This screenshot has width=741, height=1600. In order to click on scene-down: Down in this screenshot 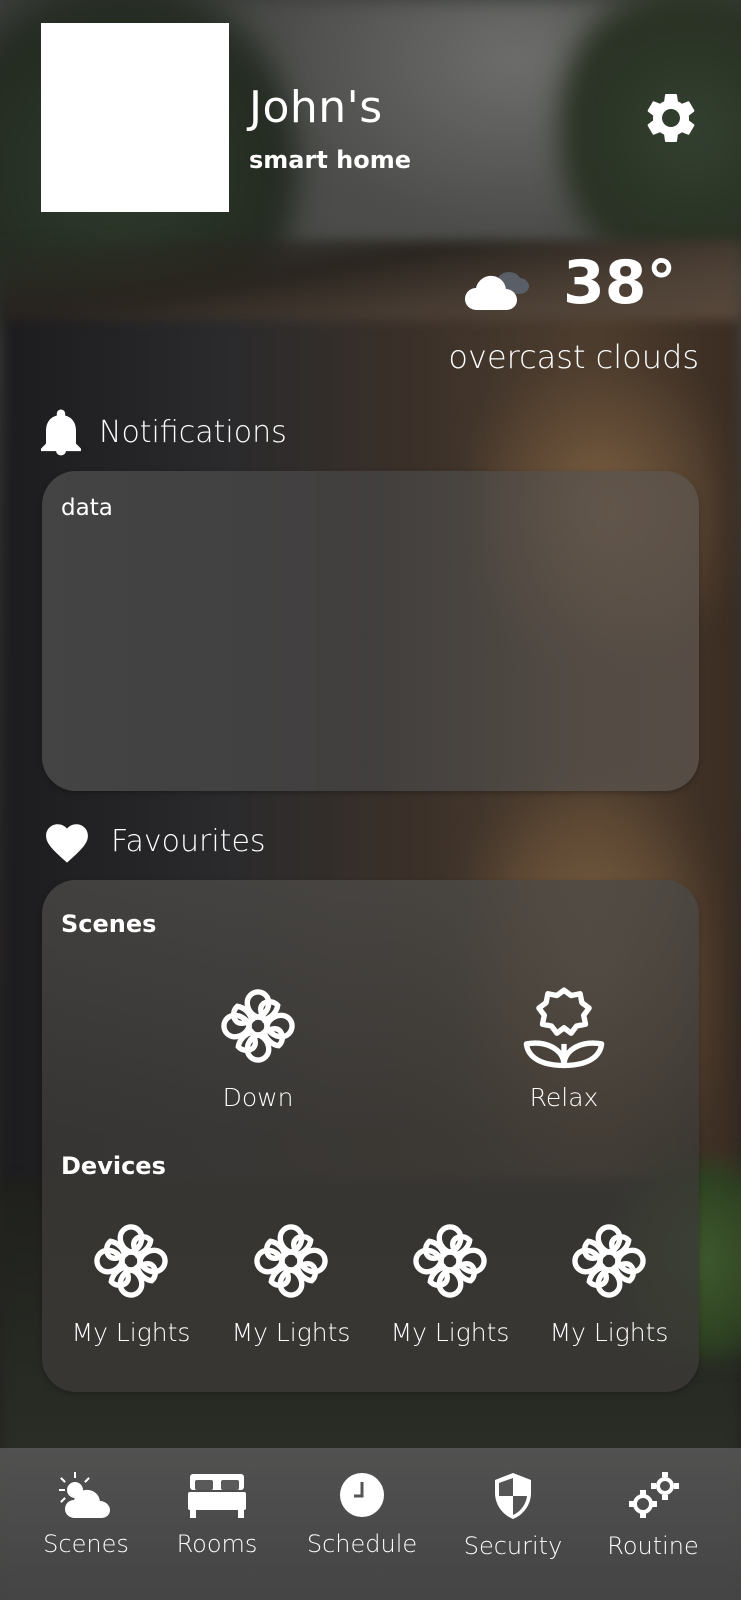, I will do `click(258, 1047)`.